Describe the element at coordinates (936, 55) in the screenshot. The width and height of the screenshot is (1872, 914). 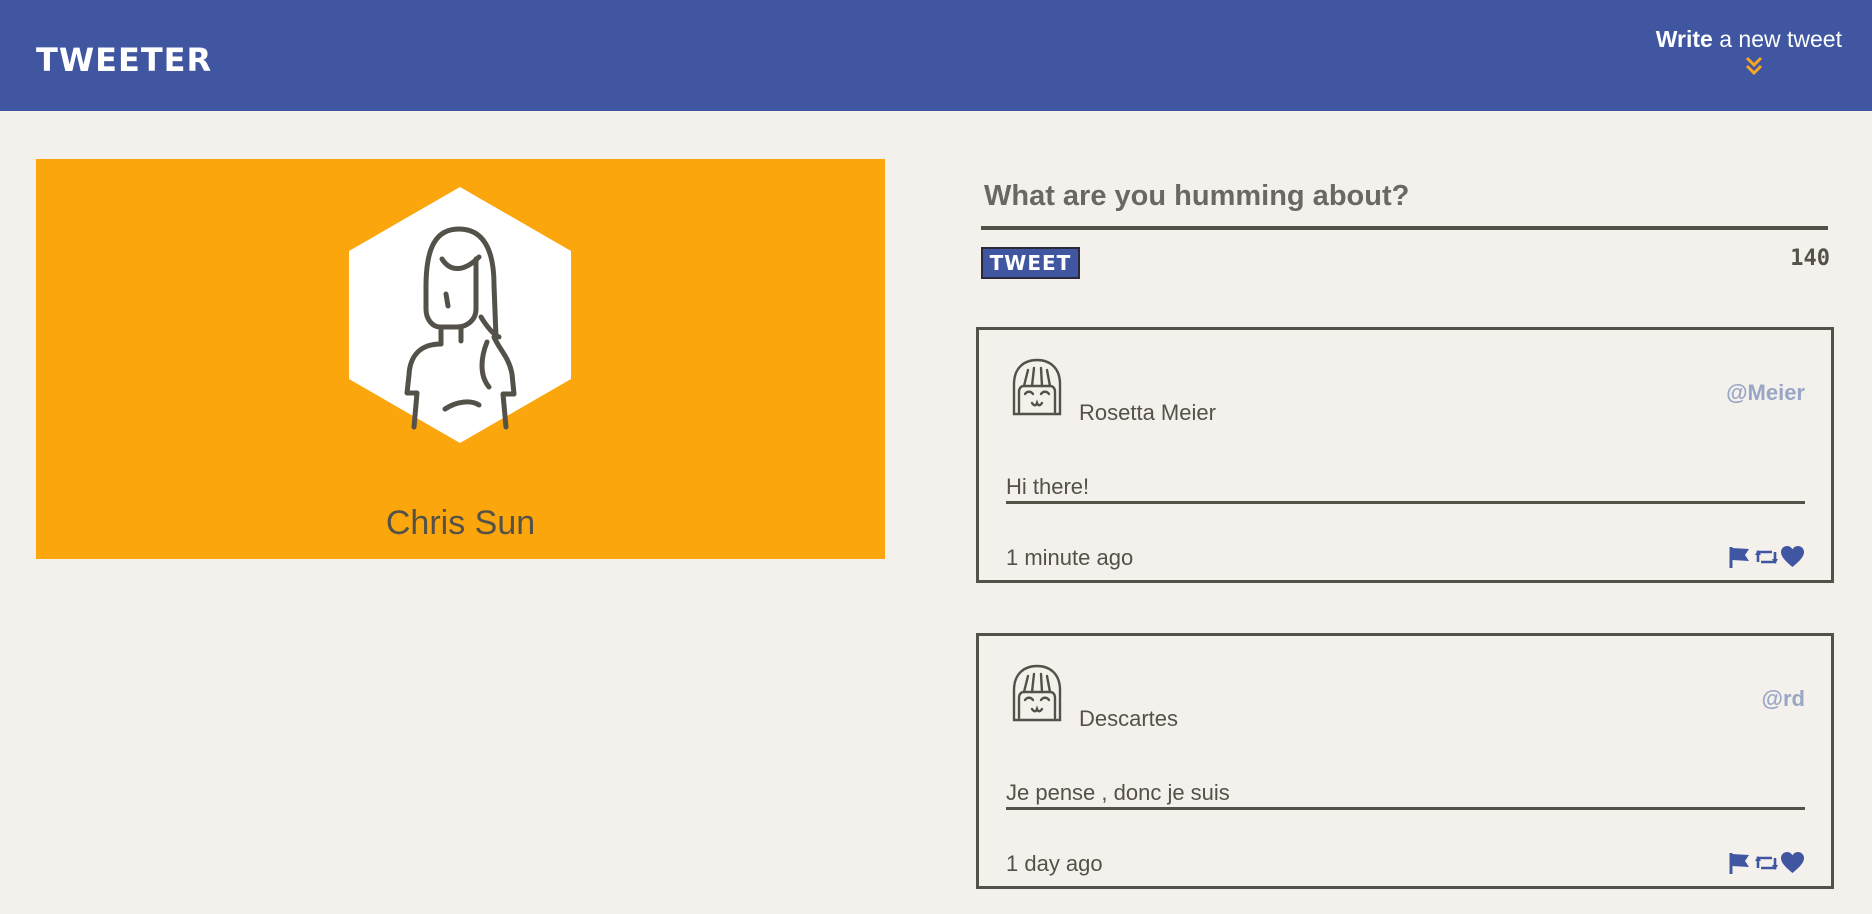
I see `navbar: TWEETER Write a new tweet` at that location.